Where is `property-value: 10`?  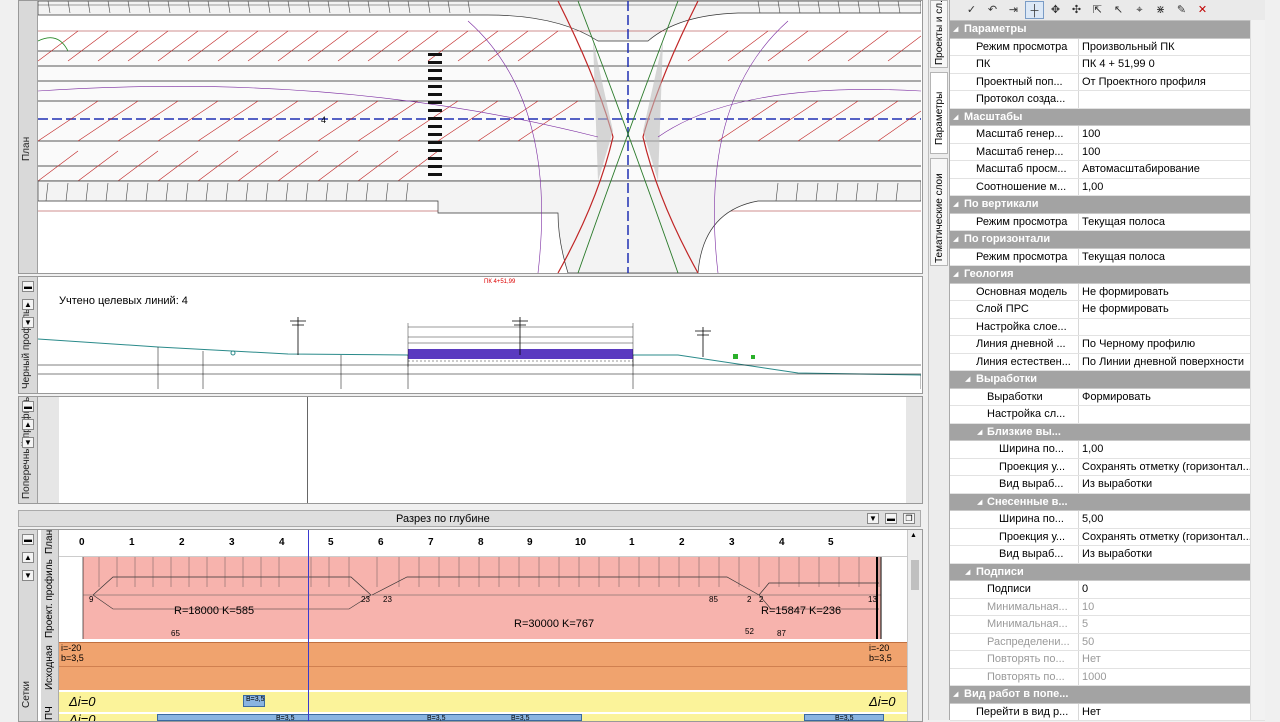 property-value: 10 is located at coordinates (1172, 607).